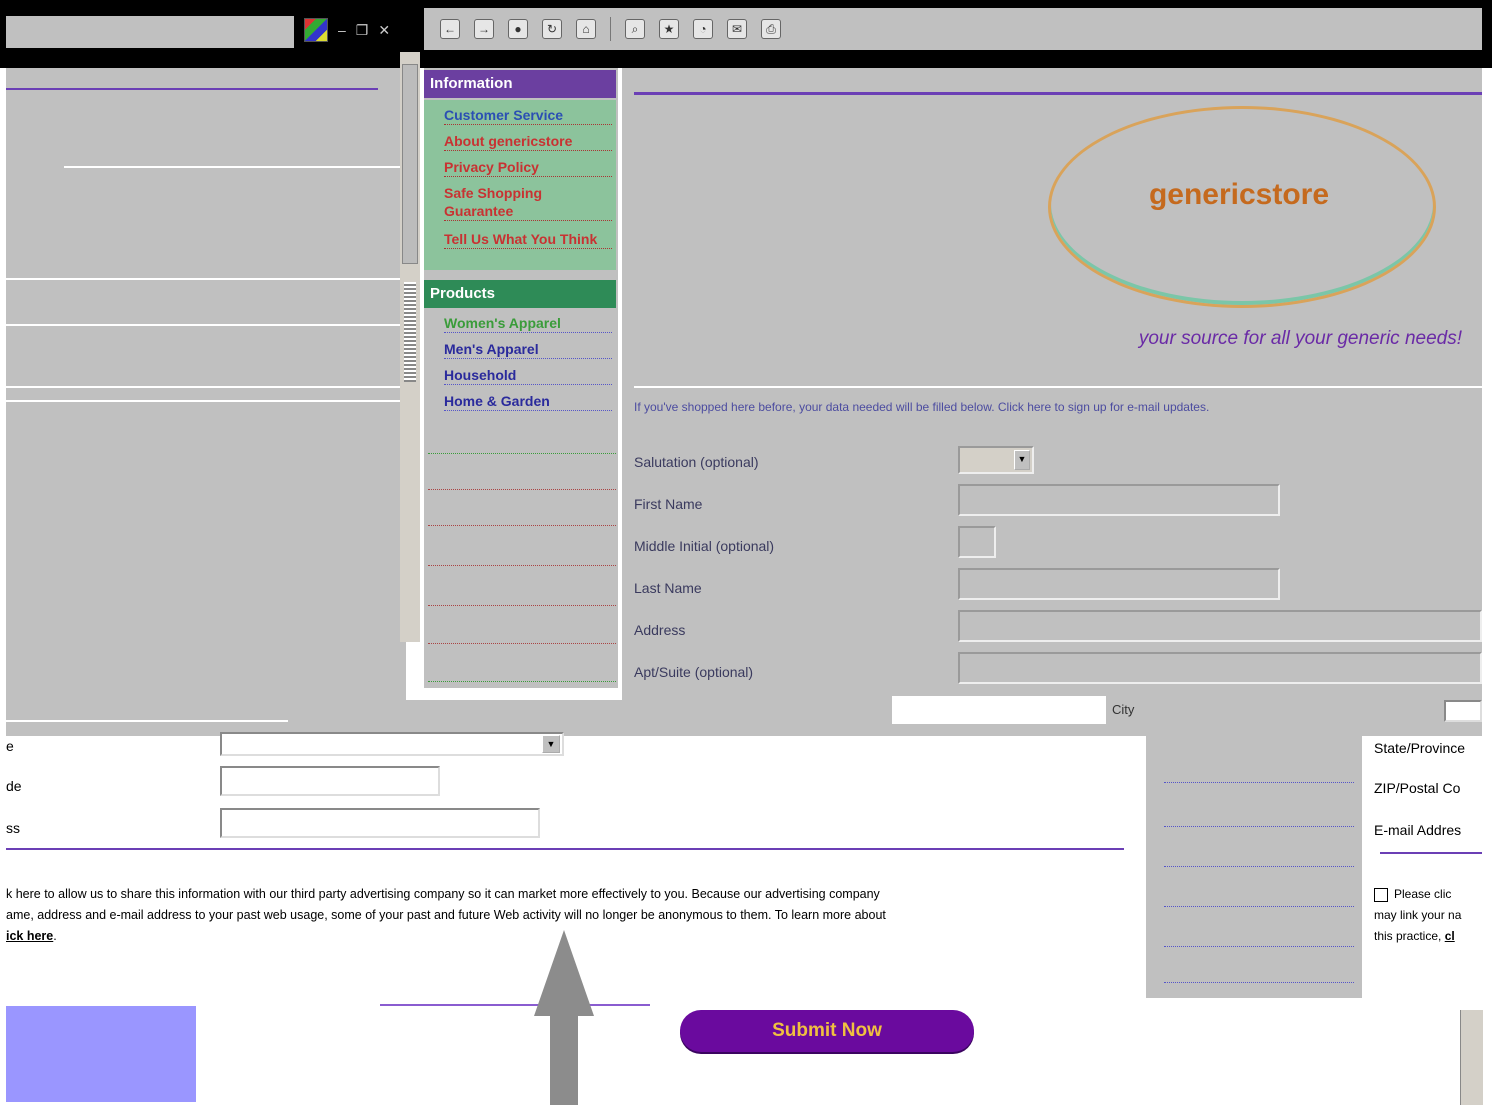 This screenshot has height=1105, width=1492. What do you see at coordinates (29, 936) in the screenshot?
I see `learn-more-link: ick here` at bounding box center [29, 936].